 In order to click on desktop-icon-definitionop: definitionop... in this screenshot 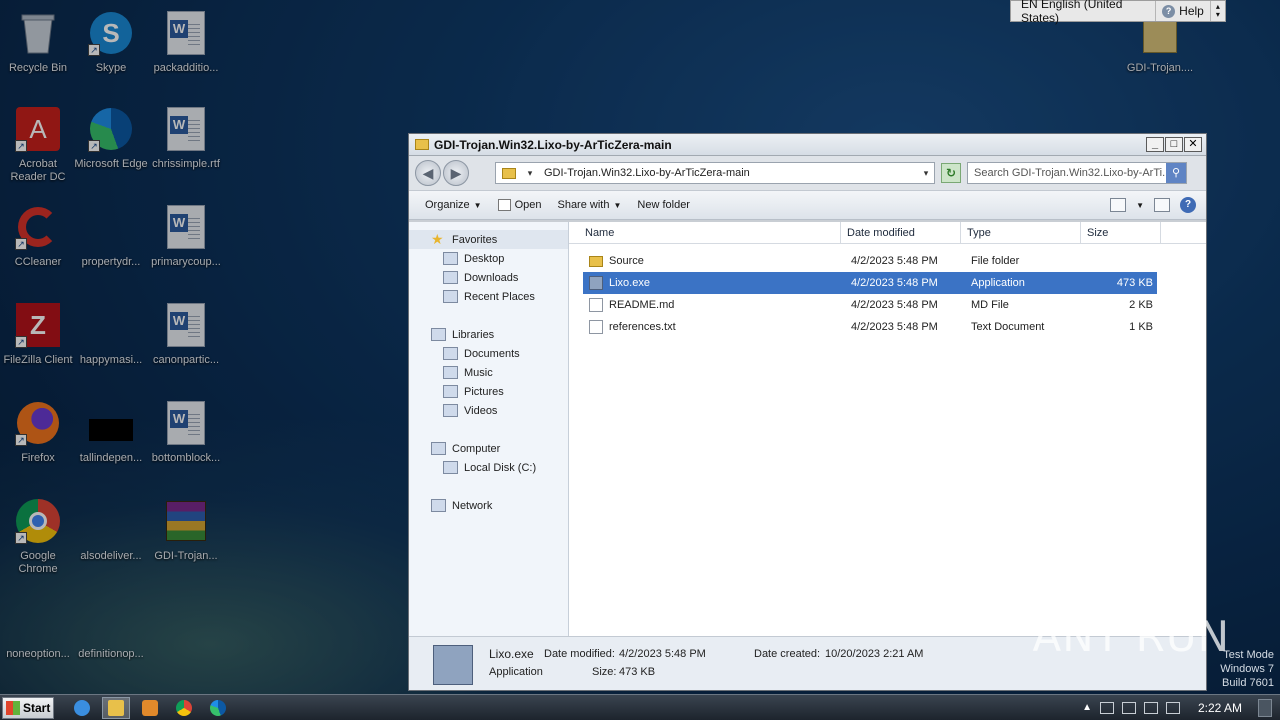, I will do `click(111, 637)`.